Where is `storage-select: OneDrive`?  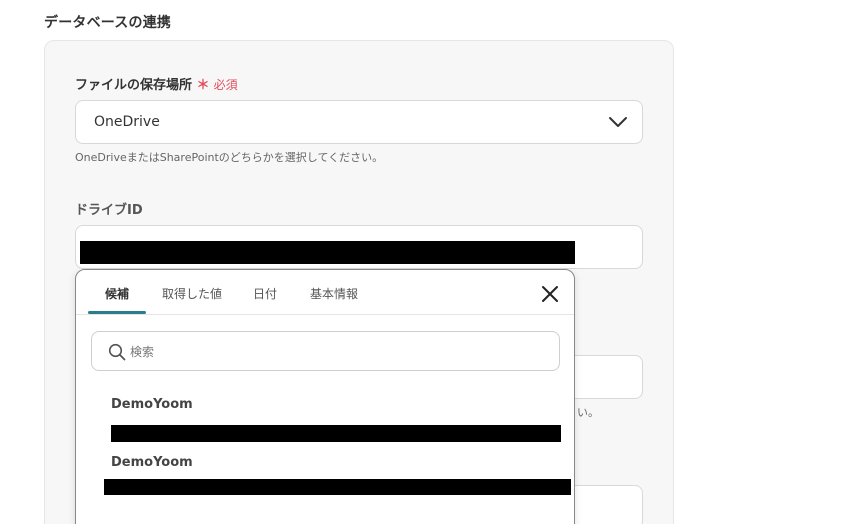
storage-select: OneDrive is located at coordinates (359, 122).